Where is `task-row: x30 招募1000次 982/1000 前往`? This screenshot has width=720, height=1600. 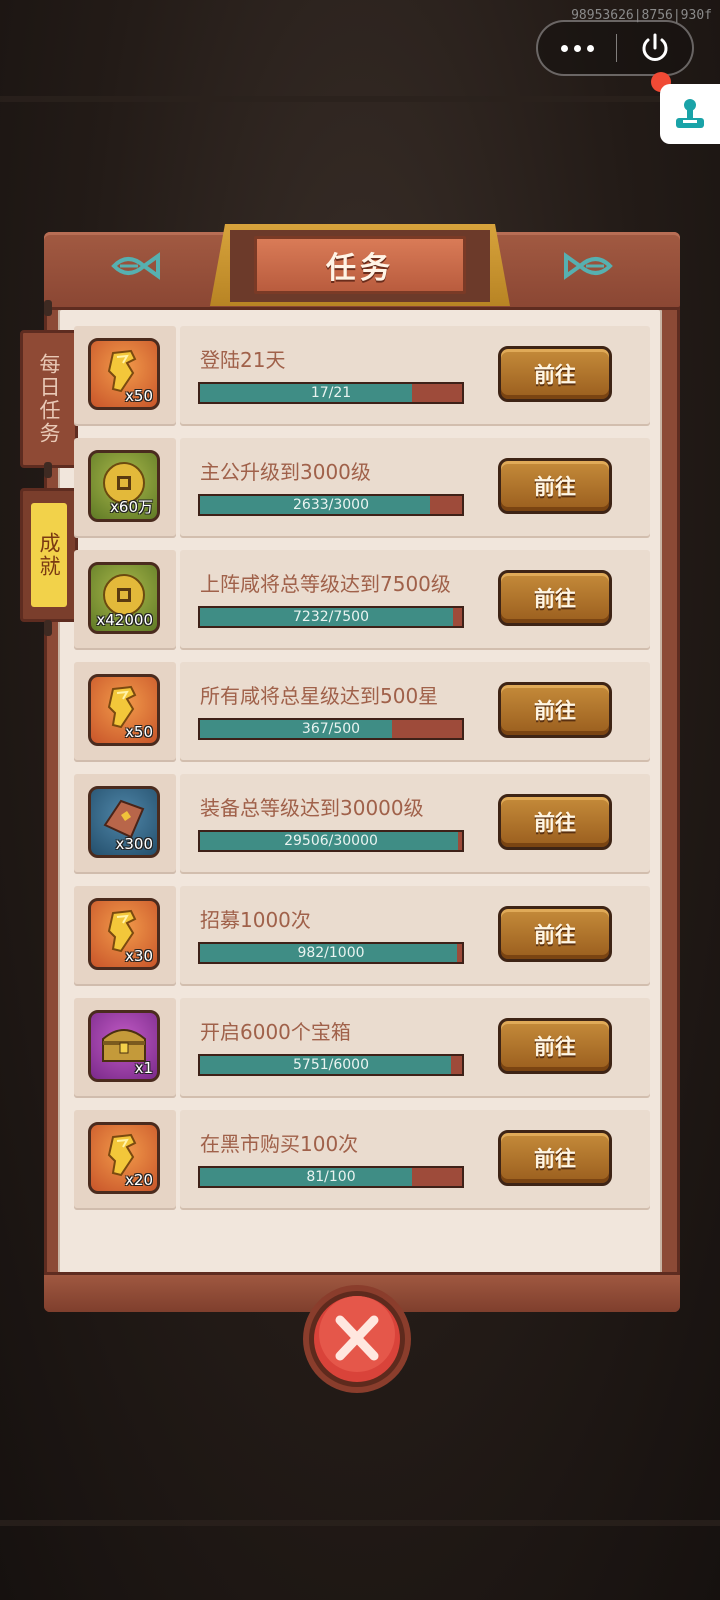
task-row: x30 招募1000次 982/1000 前往 is located at coordinates (362, 936).